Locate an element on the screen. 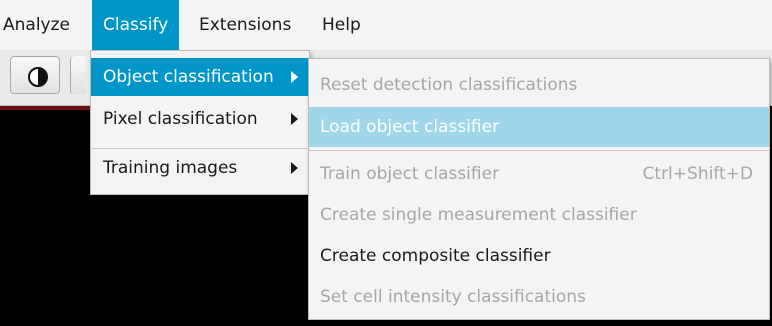 This screenshot has height=326, width=772. menu-item-load-object-classifier: Load object classifier is located at coordinates (539, 127).